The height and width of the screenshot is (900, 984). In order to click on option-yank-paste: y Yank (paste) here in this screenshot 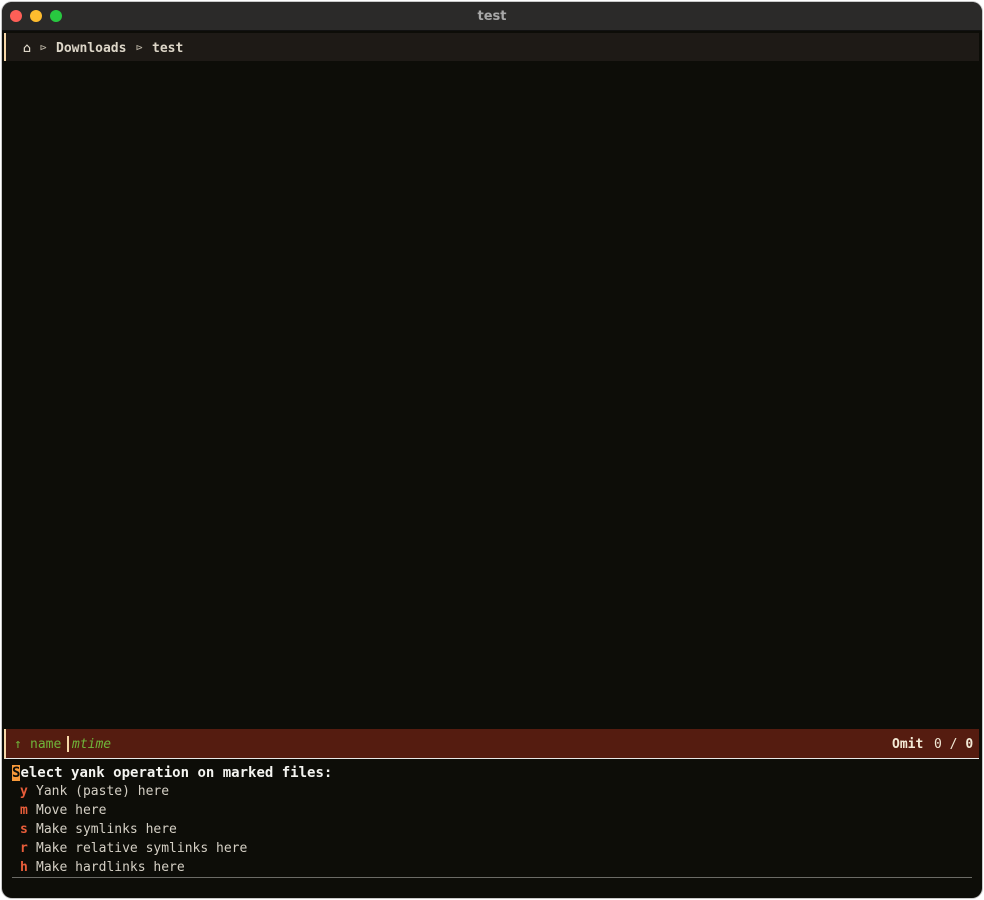, I will do `click(94, 791)`.